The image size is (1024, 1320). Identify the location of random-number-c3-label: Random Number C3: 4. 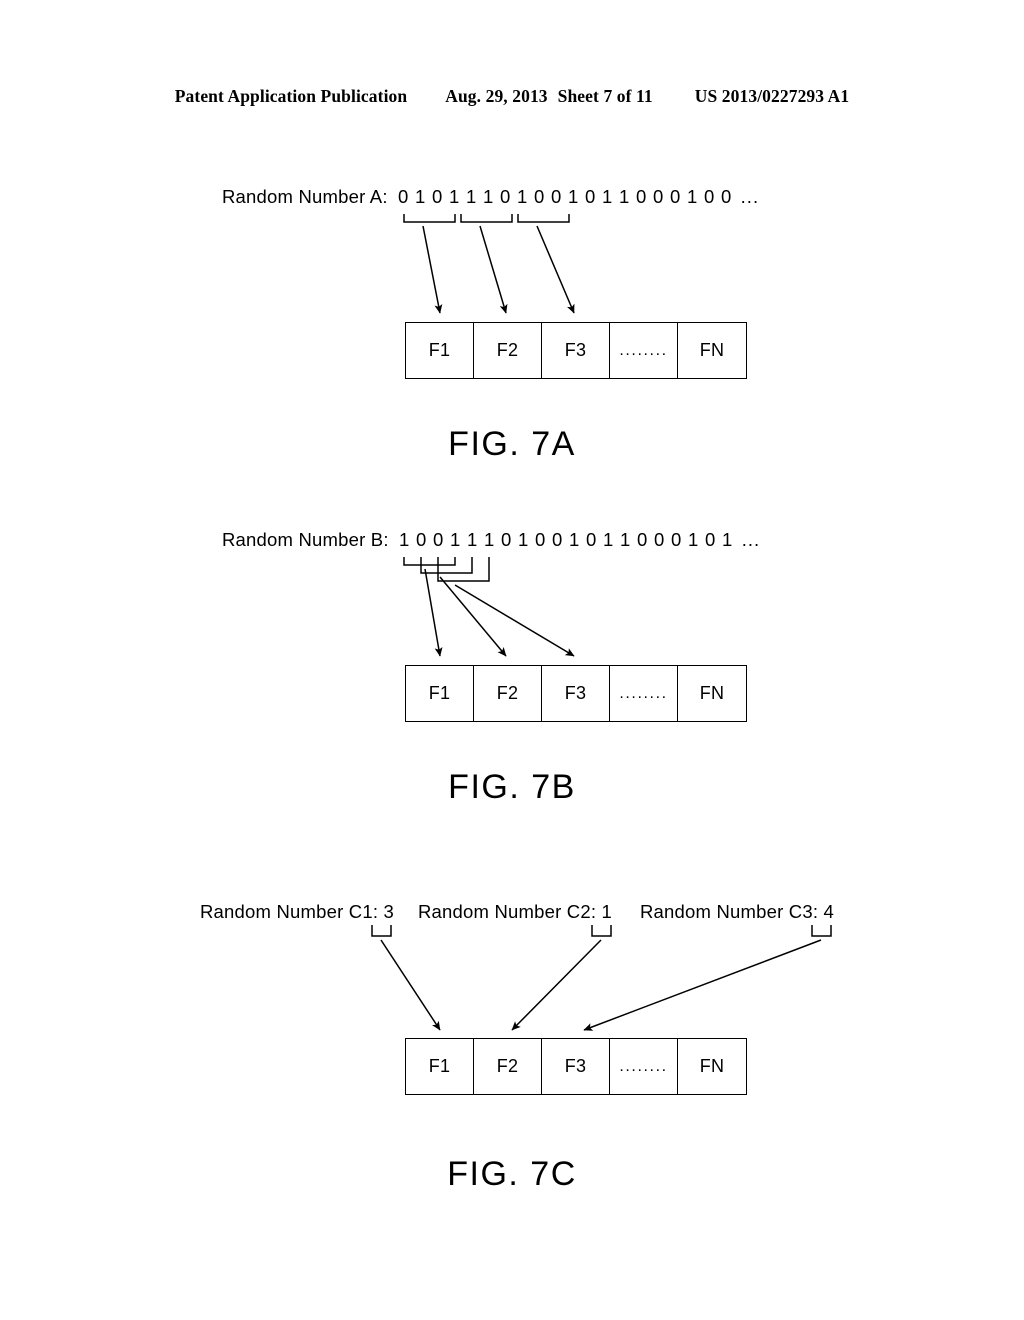
(737, 911).